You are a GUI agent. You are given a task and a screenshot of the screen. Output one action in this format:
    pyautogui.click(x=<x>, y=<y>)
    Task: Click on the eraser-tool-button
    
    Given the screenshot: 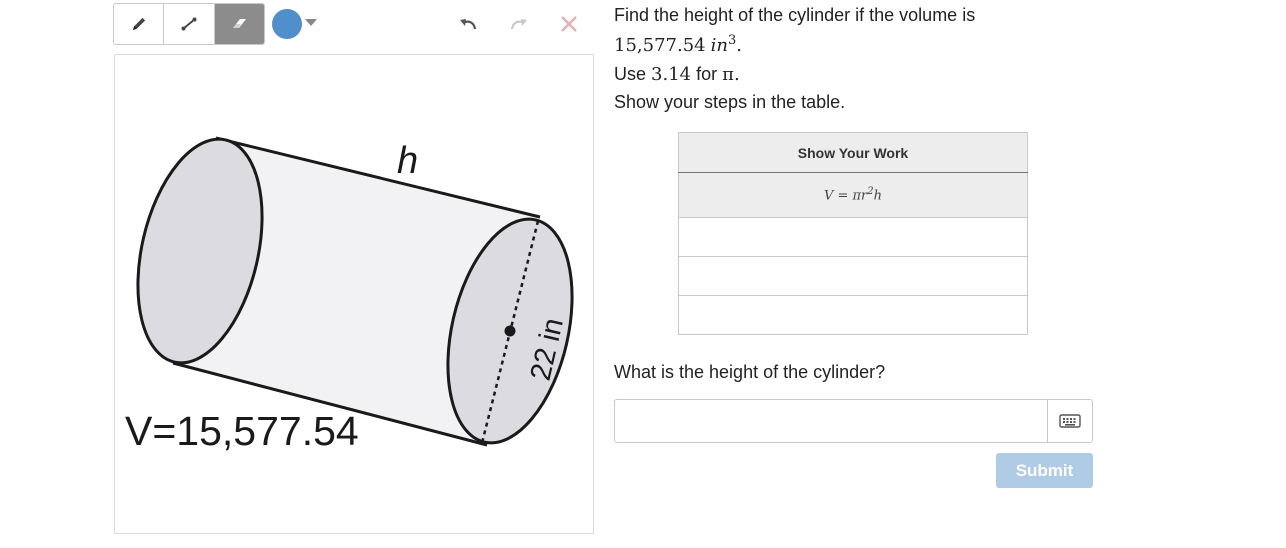 What is the action you would take?
    pyautogui.click(x=239, y=24)
    